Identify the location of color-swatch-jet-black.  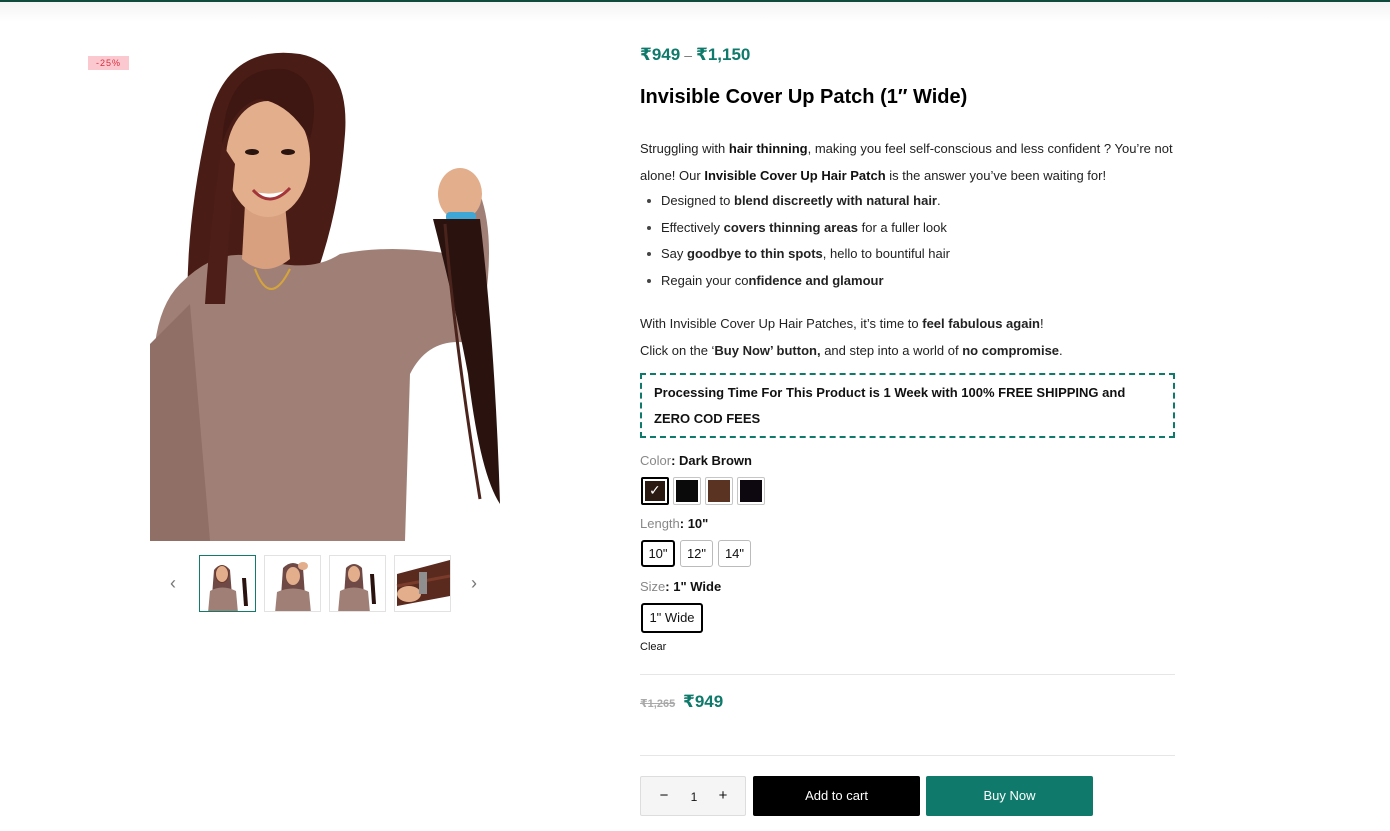
(751, 491).